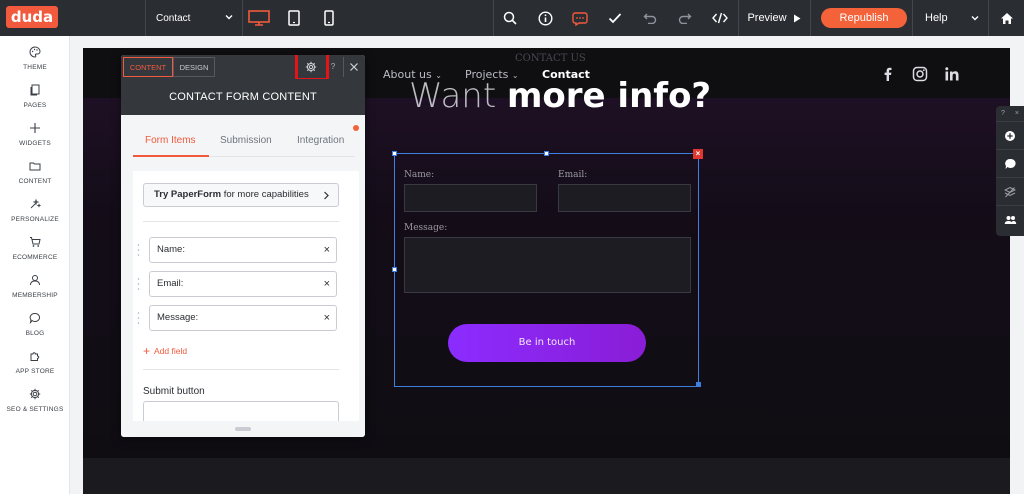  I want to click on cart-icon, so click(35, 242).